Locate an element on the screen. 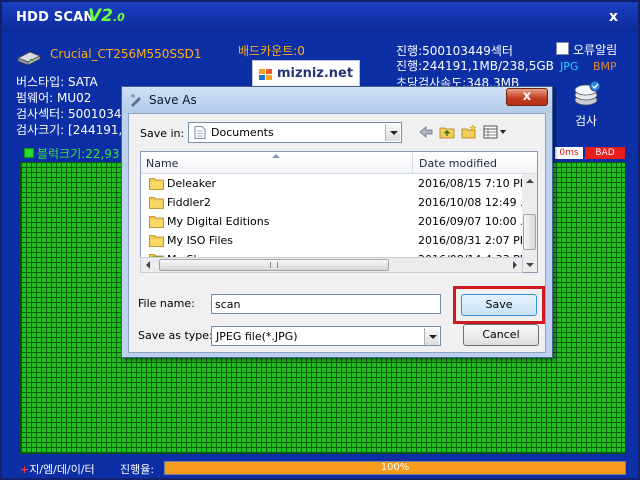 Image resolution: width=640 pixels, height=480 pixels. error-alarm-checkbox is located at coordinates (562, 48).